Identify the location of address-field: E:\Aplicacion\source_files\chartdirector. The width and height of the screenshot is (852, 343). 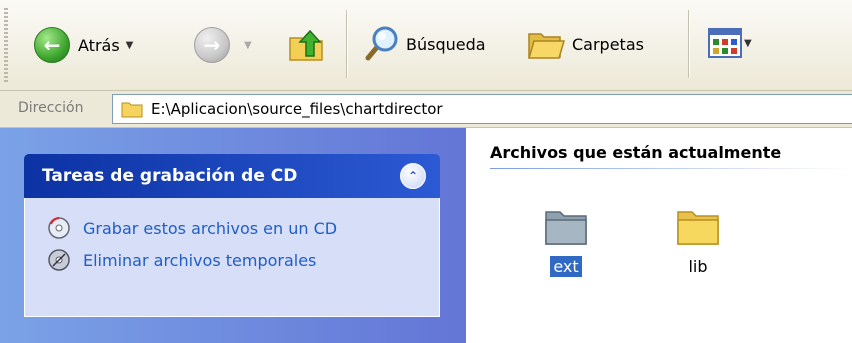
(482, 109).